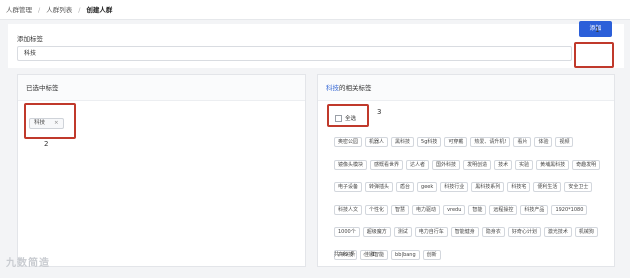 This screenshot has height=278, width=630. What do you see at coordinates (454, 187) in the screenshot?
I see `related-tag: 科技行业` at bounding box center [454, 187].